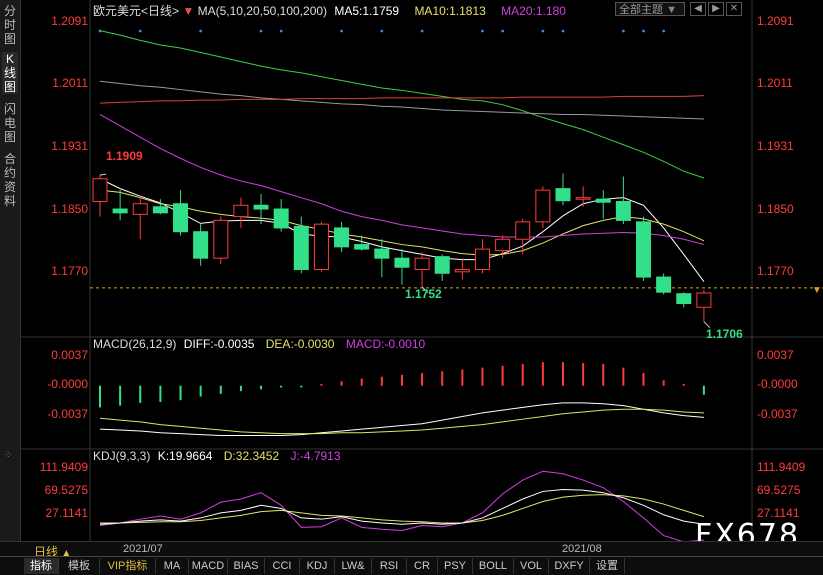  What do you see at coordinates (217, 456) in the screenshot?
I see `kdj-header: KDJ(9,3,3) K:19.9664 D:32.3452 J:-4.7913` at bounding box center [217, 456].